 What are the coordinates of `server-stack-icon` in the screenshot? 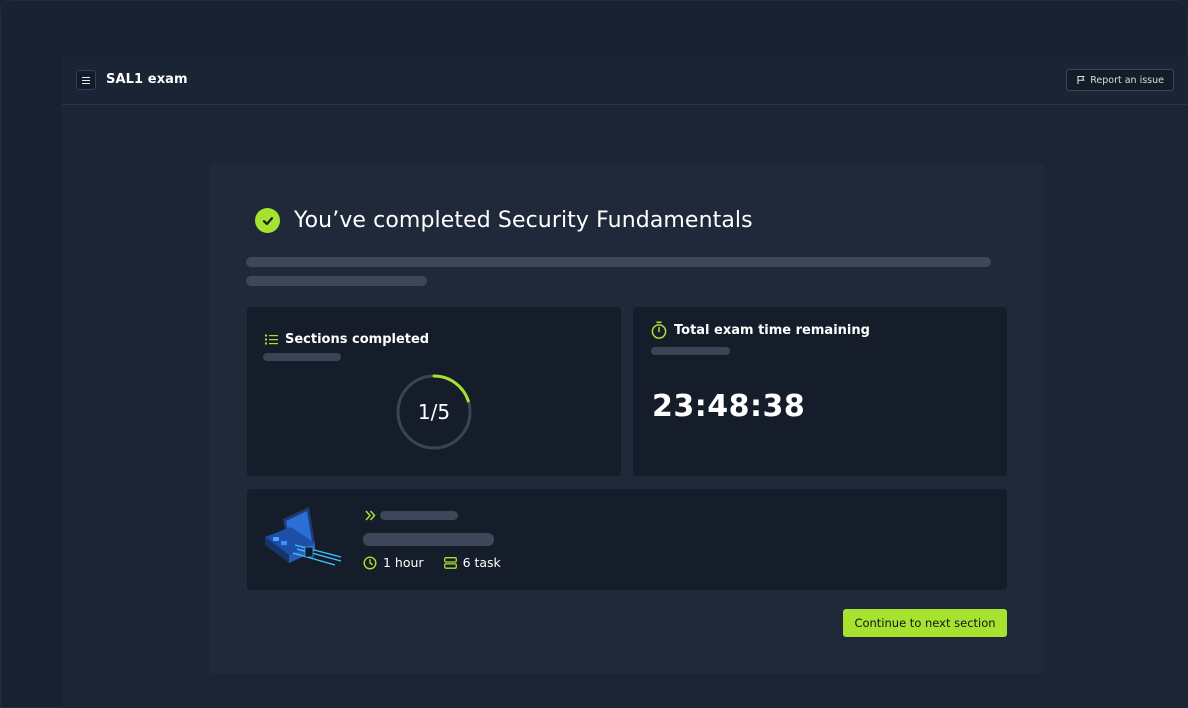 It's located at (450, 562).